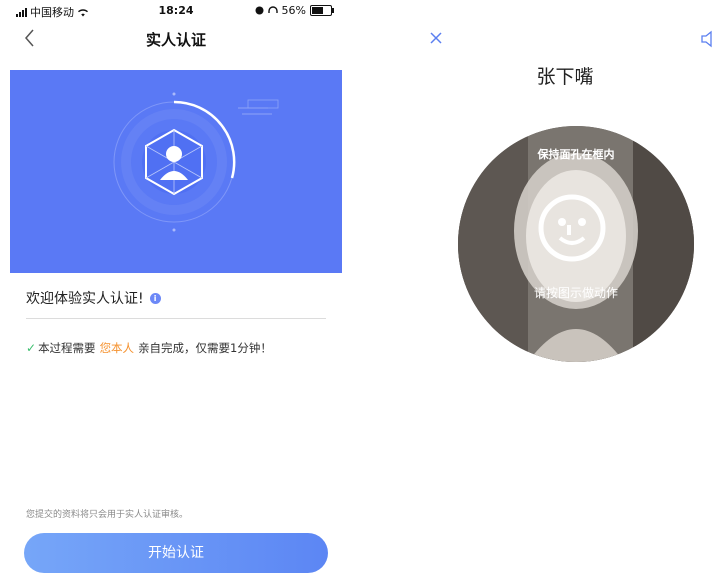 The image size is (718, 586). Describe the element at coordinates (67, 348) in the screenshot. I see `process-prefix: 本过程需要` at that location.